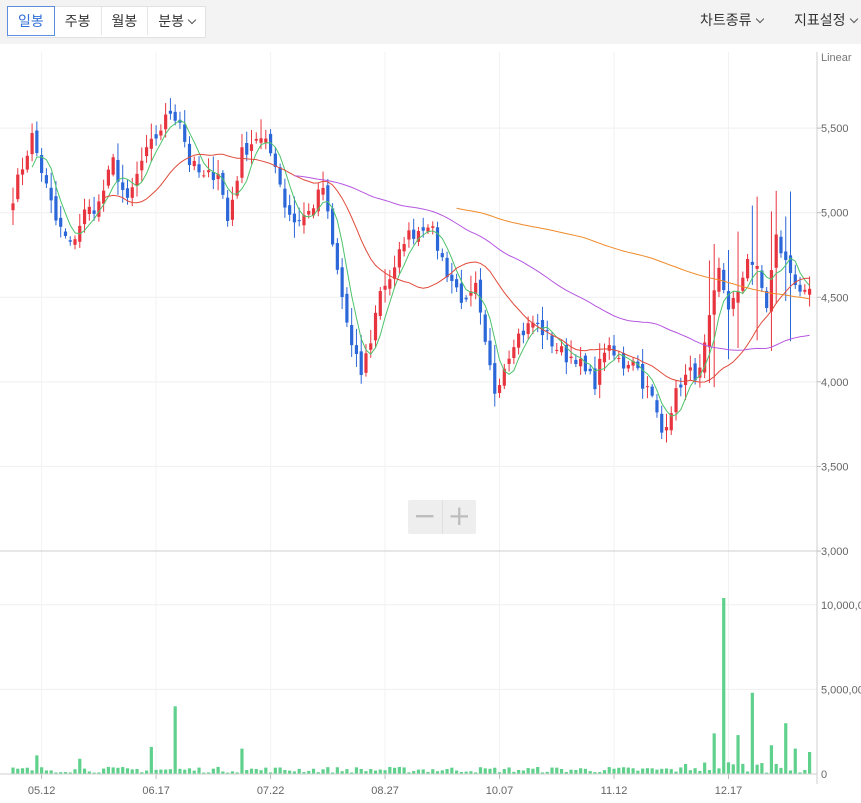 Image resolution: width=861 pixels, height=803 pixels. What do you see at coordinates (841, 690) in the screenshot?
I see `volume-axis-ticks: 10,000,0 5,000,00 0` at bounding box center [841, 690].